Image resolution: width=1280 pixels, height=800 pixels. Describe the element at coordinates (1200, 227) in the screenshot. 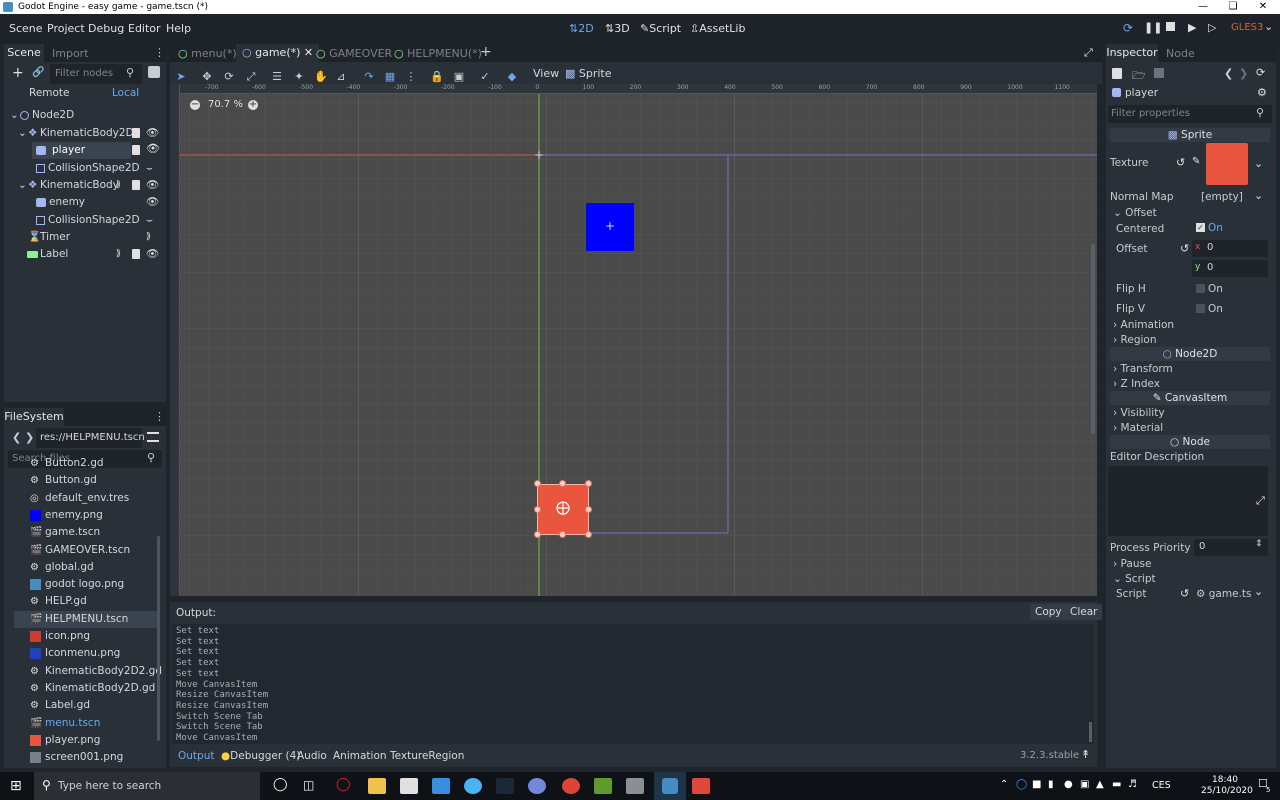

I see `centered-checkbox: ✓` at that location.